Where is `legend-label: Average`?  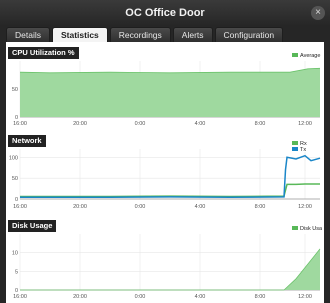
legend-label: Average is located at coordinates (310, 56).